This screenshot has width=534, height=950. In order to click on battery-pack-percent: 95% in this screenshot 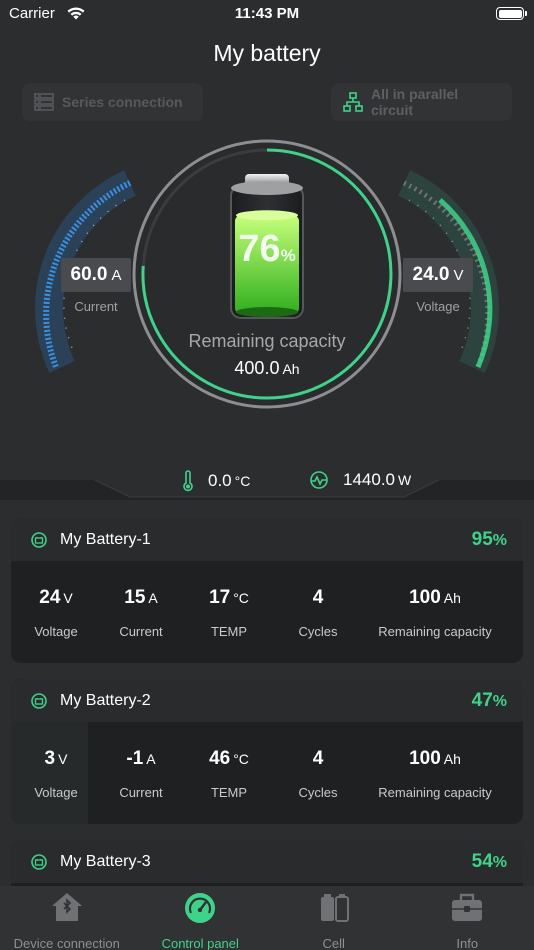, I will do `click(489, 540)`.